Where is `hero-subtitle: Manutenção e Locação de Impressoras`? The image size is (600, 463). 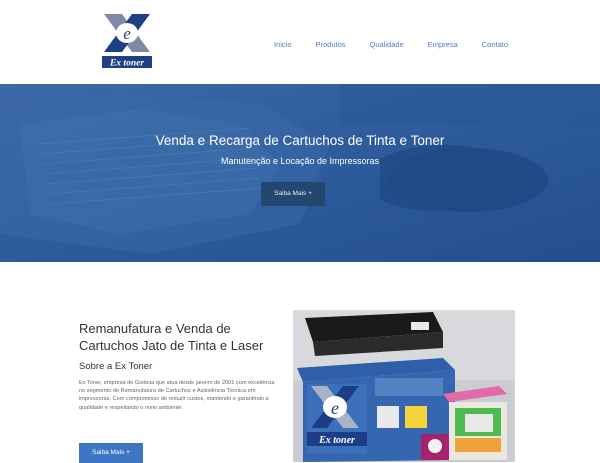 hero-subtitle: Manutenção e Locação de Impressoras is located at coordinates (300, 161).